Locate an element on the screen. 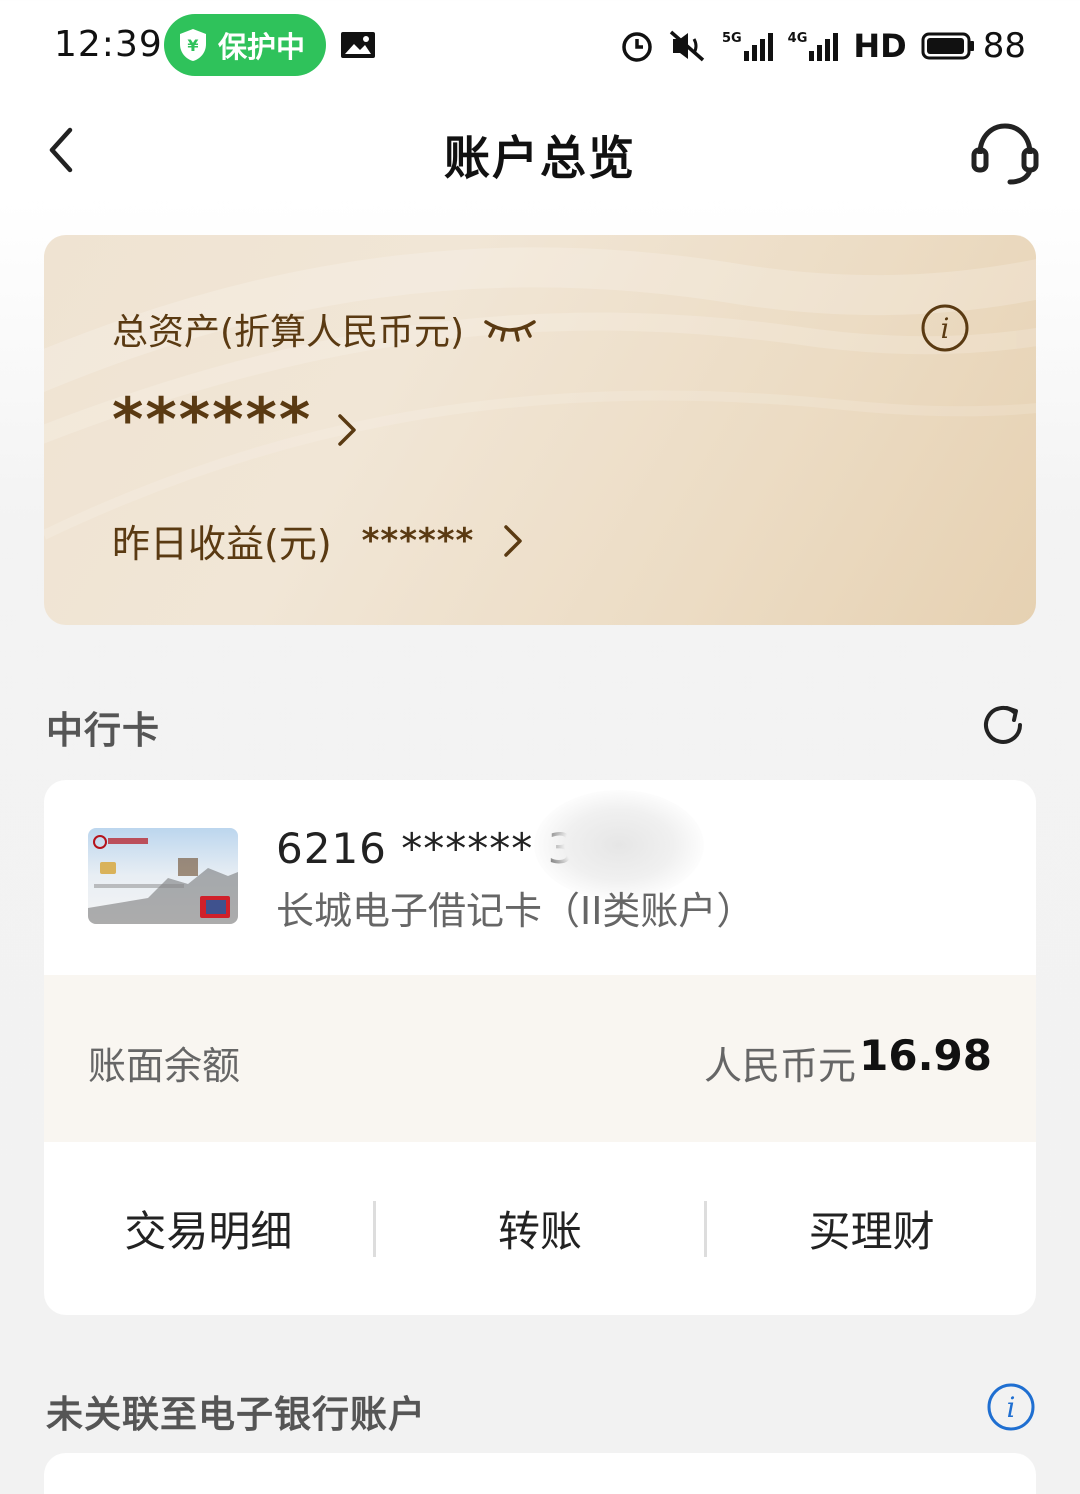  balance-row: 账面余额 人民币元 16.98 is located at coordinates (540, 1058).